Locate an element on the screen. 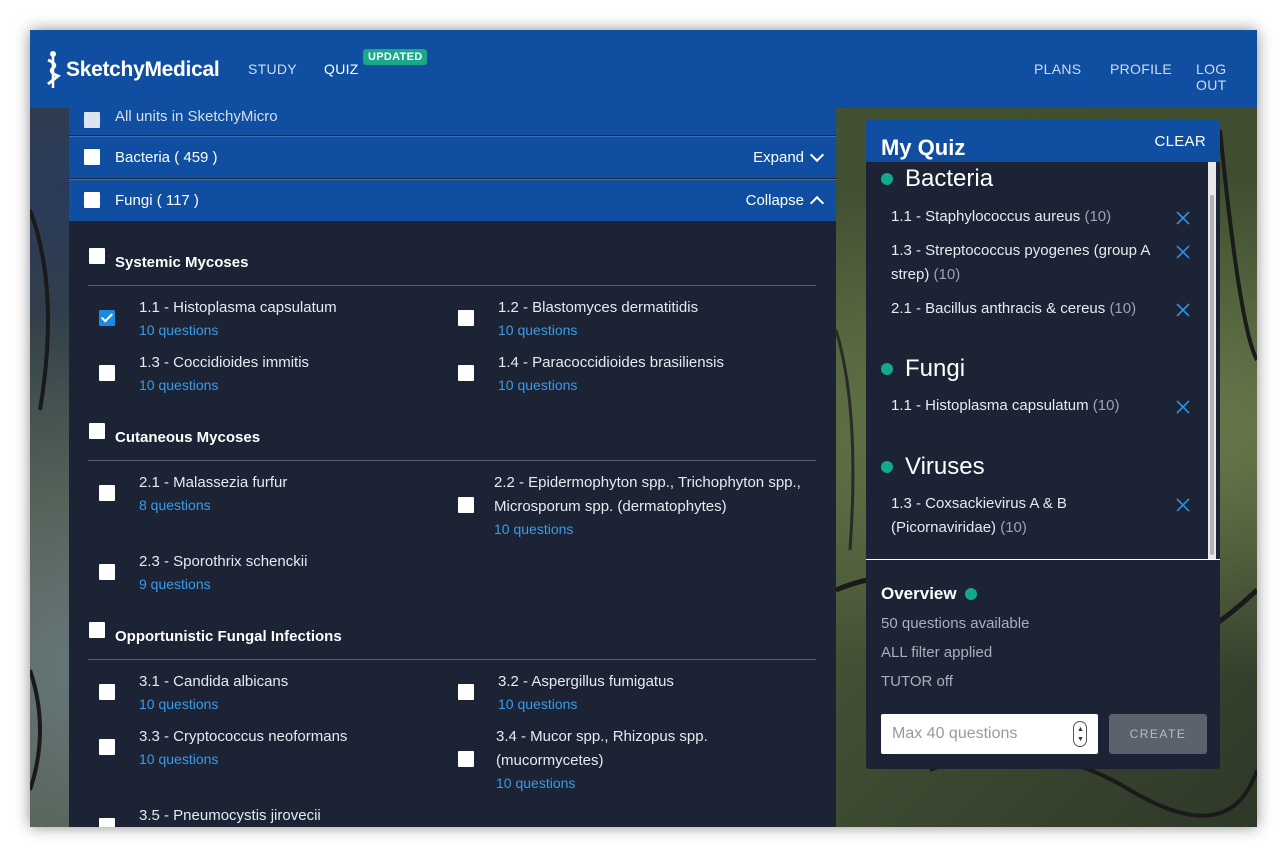  nav-study: STUDY is located at coordinates (272, 69).